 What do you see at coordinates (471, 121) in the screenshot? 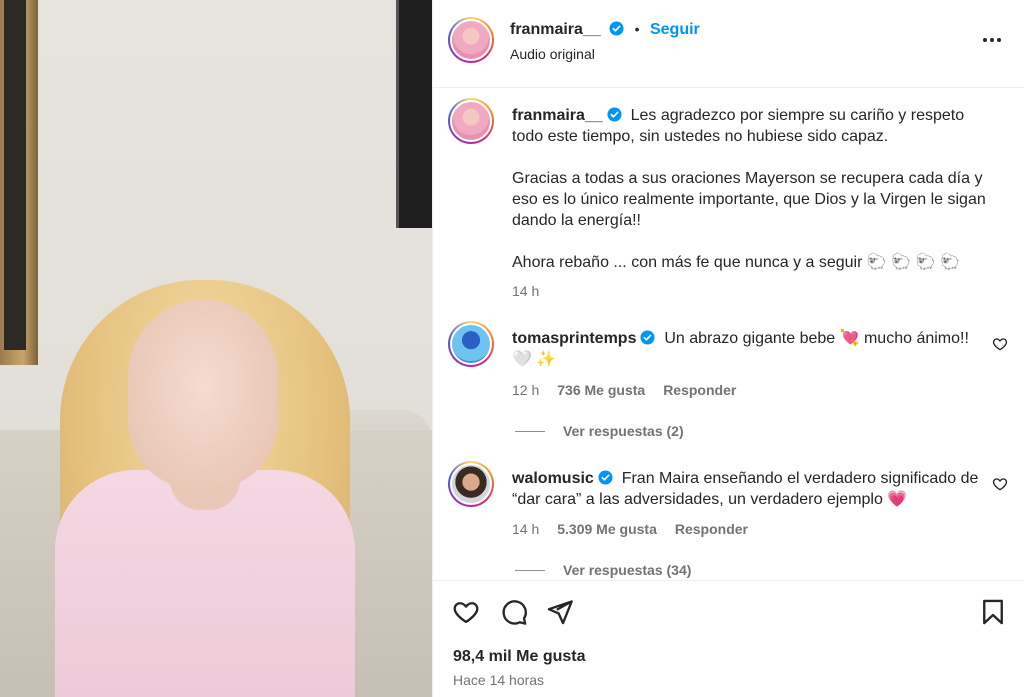
I see `caption-avatar` at bounding box center [471, 121].